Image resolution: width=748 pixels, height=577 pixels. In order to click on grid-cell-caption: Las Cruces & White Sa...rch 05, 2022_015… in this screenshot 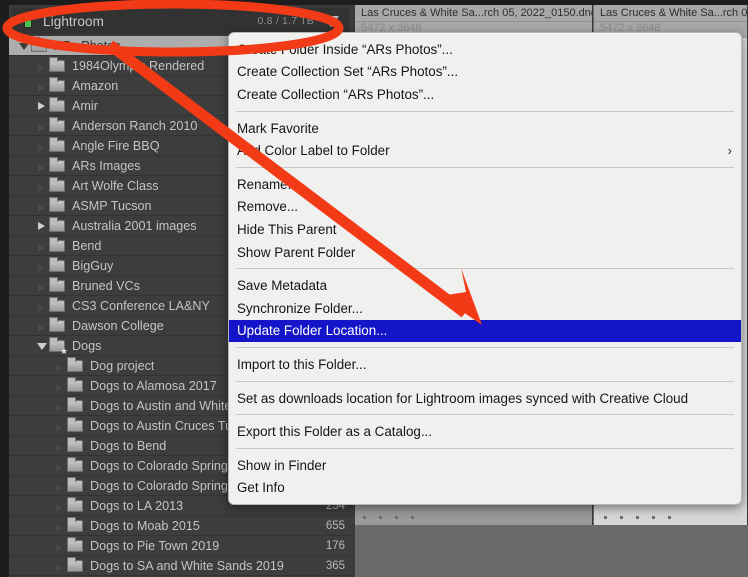, I will do `click(473, 13)`.